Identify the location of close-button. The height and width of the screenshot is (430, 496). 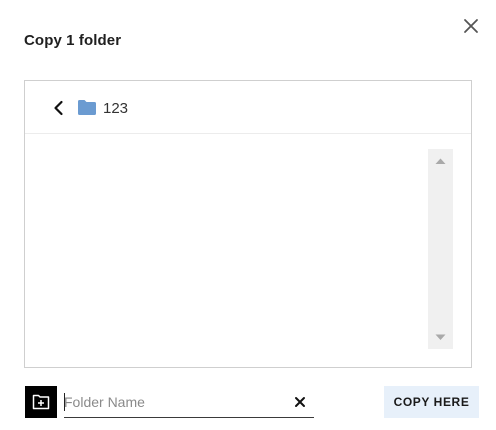
(471, 26).